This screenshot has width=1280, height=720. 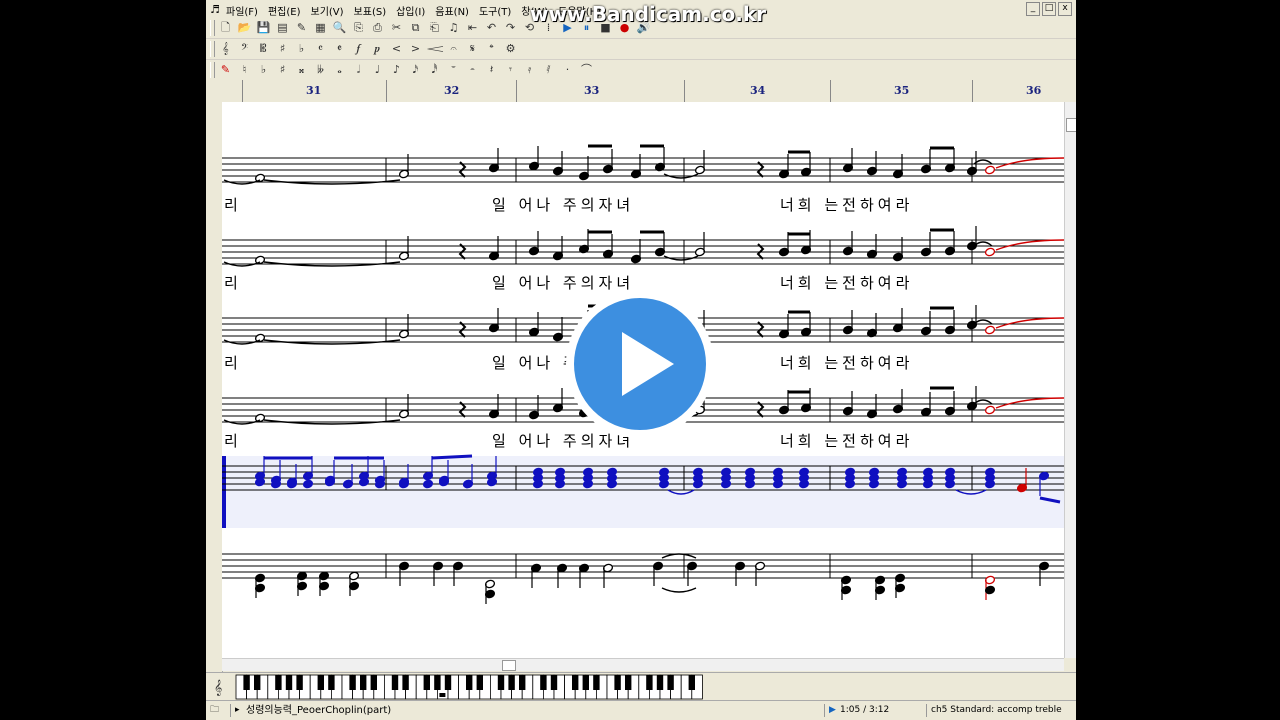 I want to click on menu-item: 보표(S), so click(x=370, y=10).